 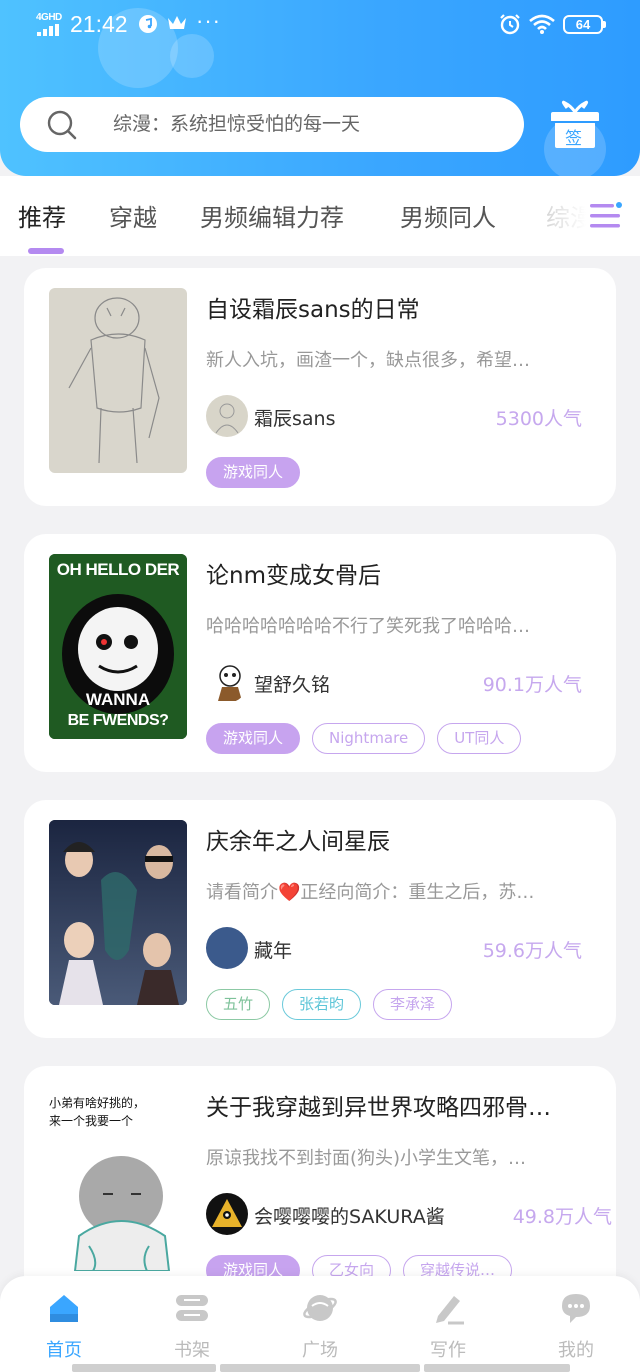 What do you see at coordinates (273, 951) in the screenshot?
I see `author-name: 藏年` at bounding box center [273, 951].